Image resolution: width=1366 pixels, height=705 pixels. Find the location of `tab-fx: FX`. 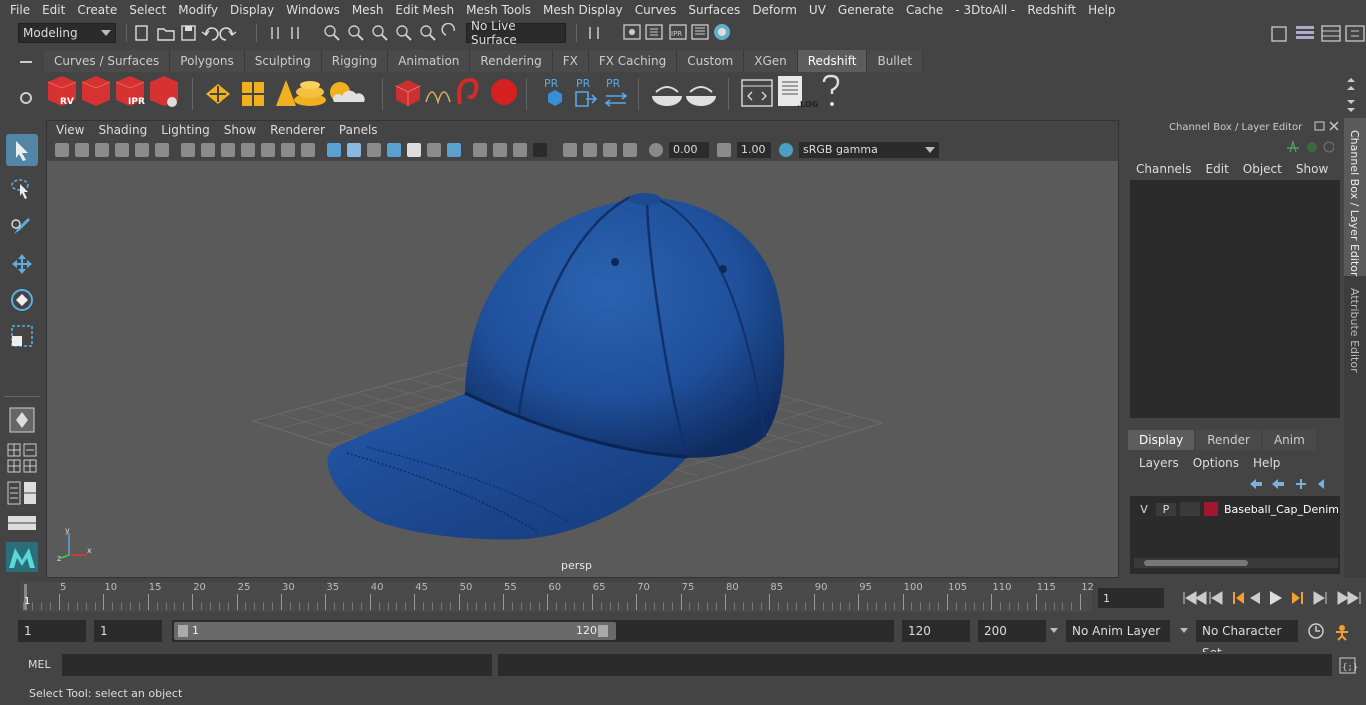

tab-fx: FX is located at coordinates (570, 61).